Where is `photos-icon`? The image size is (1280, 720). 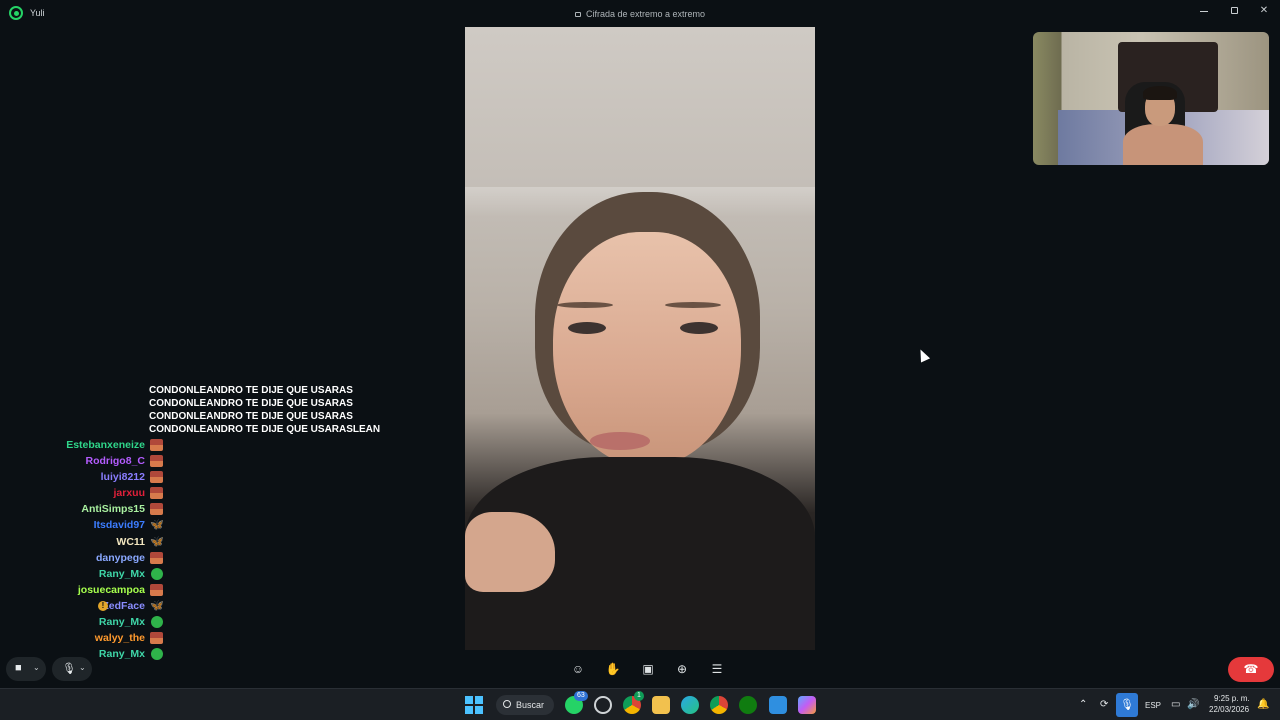 photos-icon is located at coordinates (778, 705).